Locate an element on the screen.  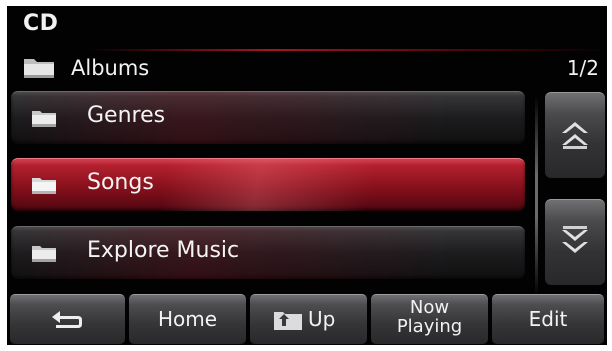
now-playing-line2: Playing is located at coordinates (429, 326).